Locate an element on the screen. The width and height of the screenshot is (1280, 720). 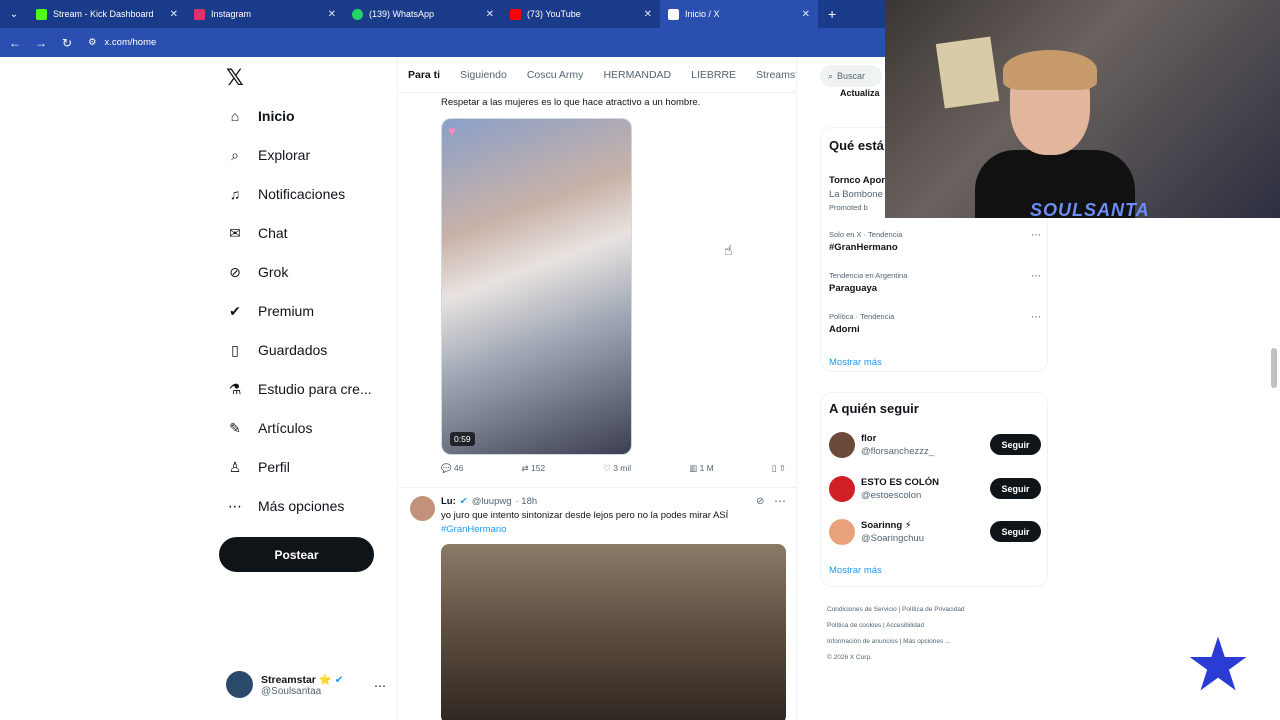
tab-liebrre: LIEBRRE is located at coordinates (713, 75).